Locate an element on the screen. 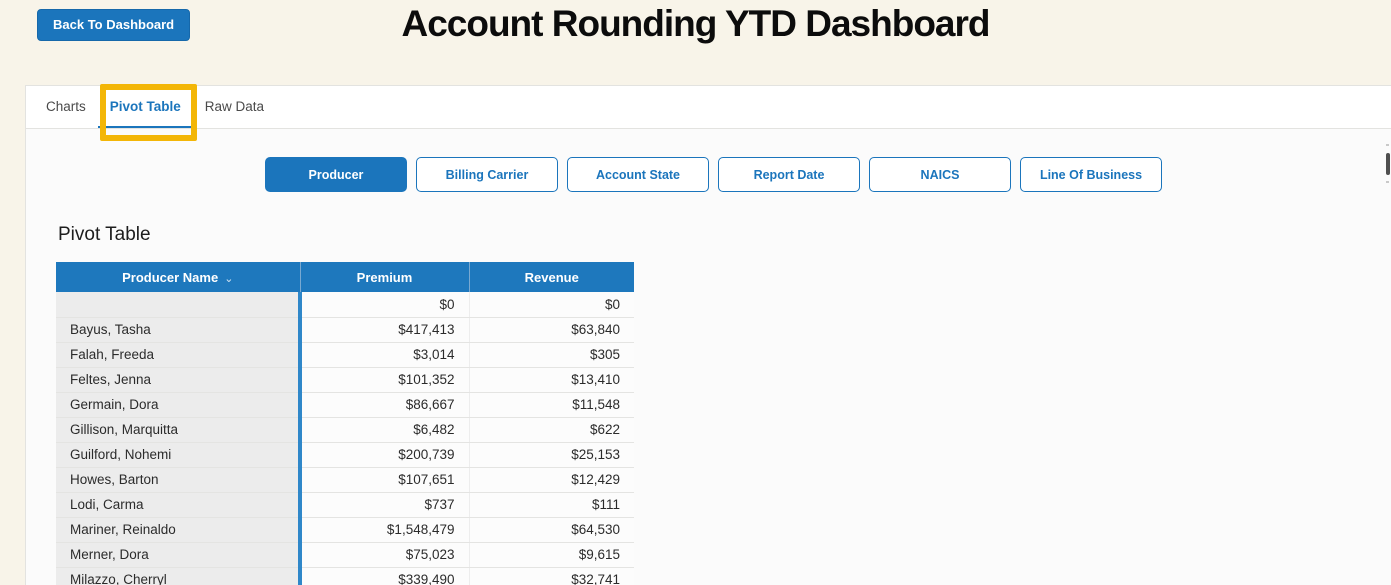  cell-producer-name: Feltes, Jenna is located at coordinates (178, 380).